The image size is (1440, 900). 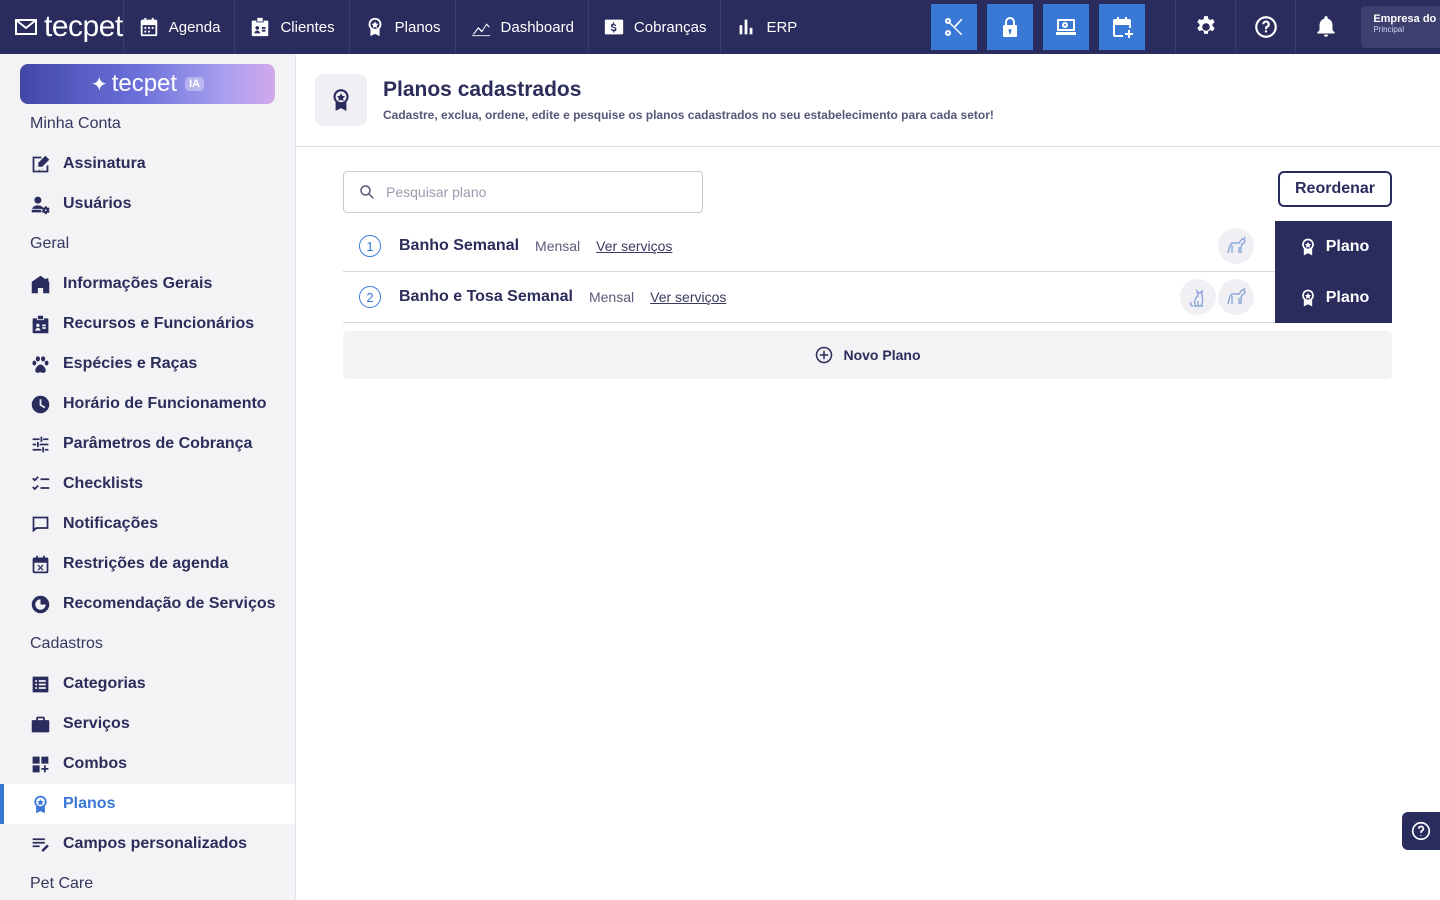 What do you see at coordinates (158, 443) in the screenshot?
I see `sidebar-item-label: Parâmetros de Cobrança` at bounding box center [158, 443].